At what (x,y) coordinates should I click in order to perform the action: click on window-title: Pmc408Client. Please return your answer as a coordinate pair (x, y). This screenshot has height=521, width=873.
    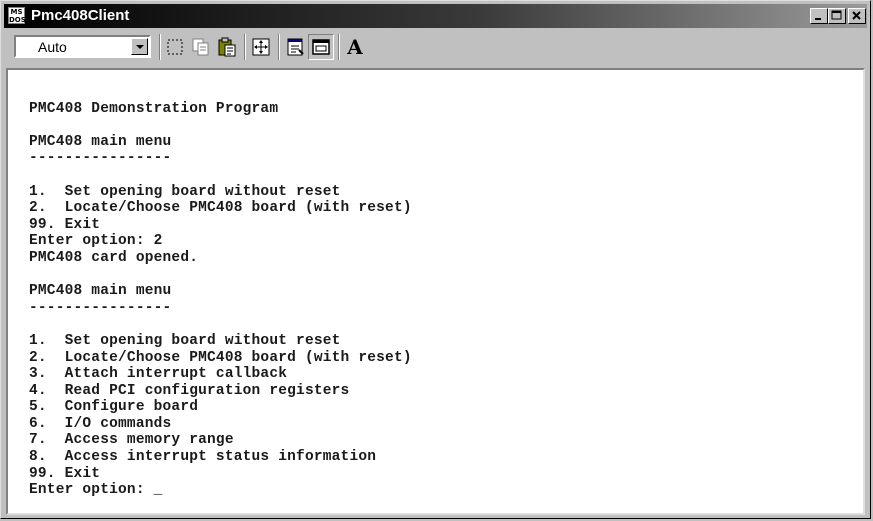
    Looking at the image, I should click on (80, 15).